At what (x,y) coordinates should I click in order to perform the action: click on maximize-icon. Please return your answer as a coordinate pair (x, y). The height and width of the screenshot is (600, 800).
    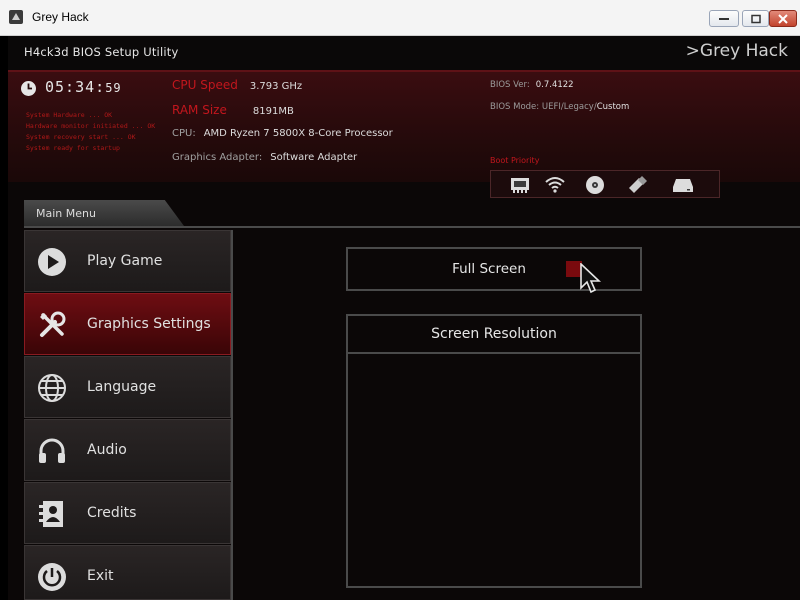
    Looking at the image, I should click on (755, 18).